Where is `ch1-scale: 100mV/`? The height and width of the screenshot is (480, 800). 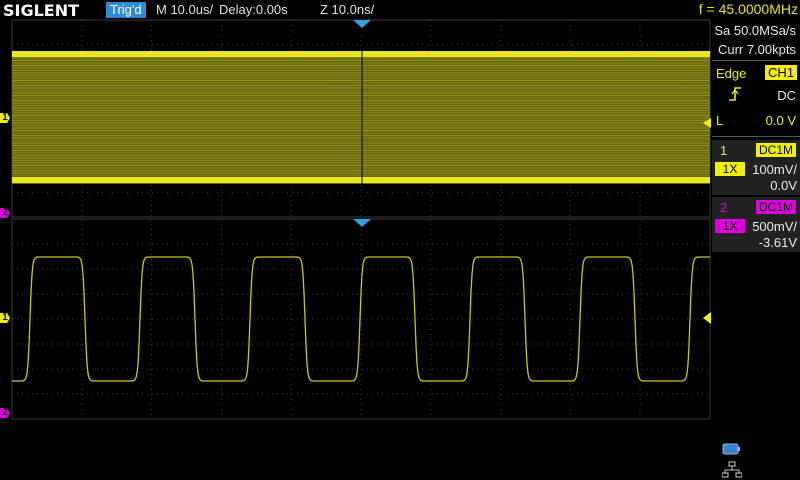
ch1-scale: 100mV/ is located at coordinates (774, 169).